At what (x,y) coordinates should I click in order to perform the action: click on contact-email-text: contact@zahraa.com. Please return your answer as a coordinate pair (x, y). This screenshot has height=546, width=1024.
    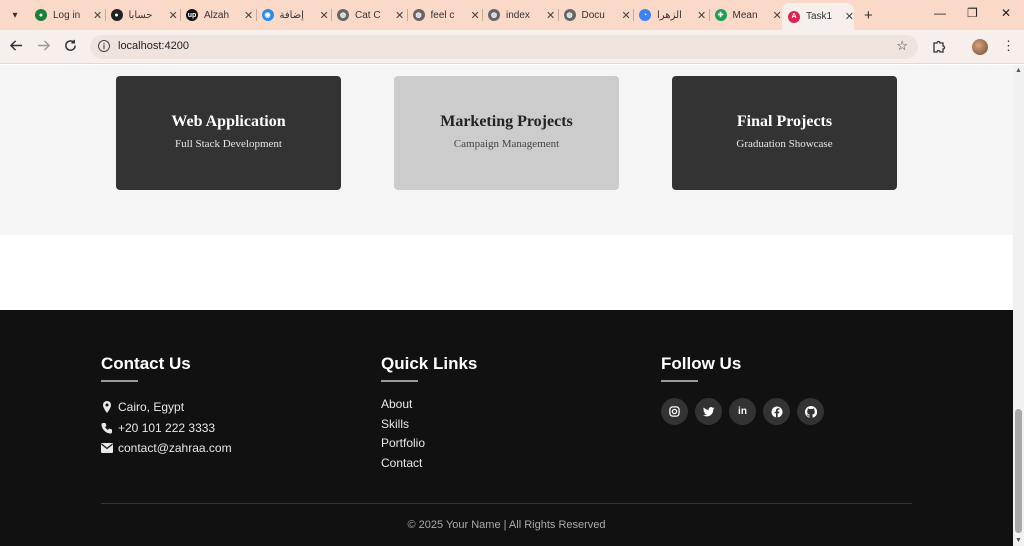
    Looking at the image, I should click on (175, 448).